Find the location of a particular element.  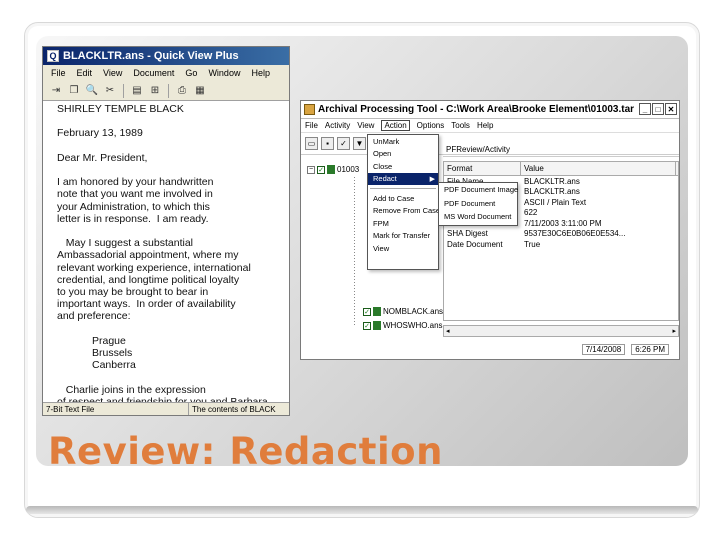

archive-app-icon is located at coordinates (309, 109).